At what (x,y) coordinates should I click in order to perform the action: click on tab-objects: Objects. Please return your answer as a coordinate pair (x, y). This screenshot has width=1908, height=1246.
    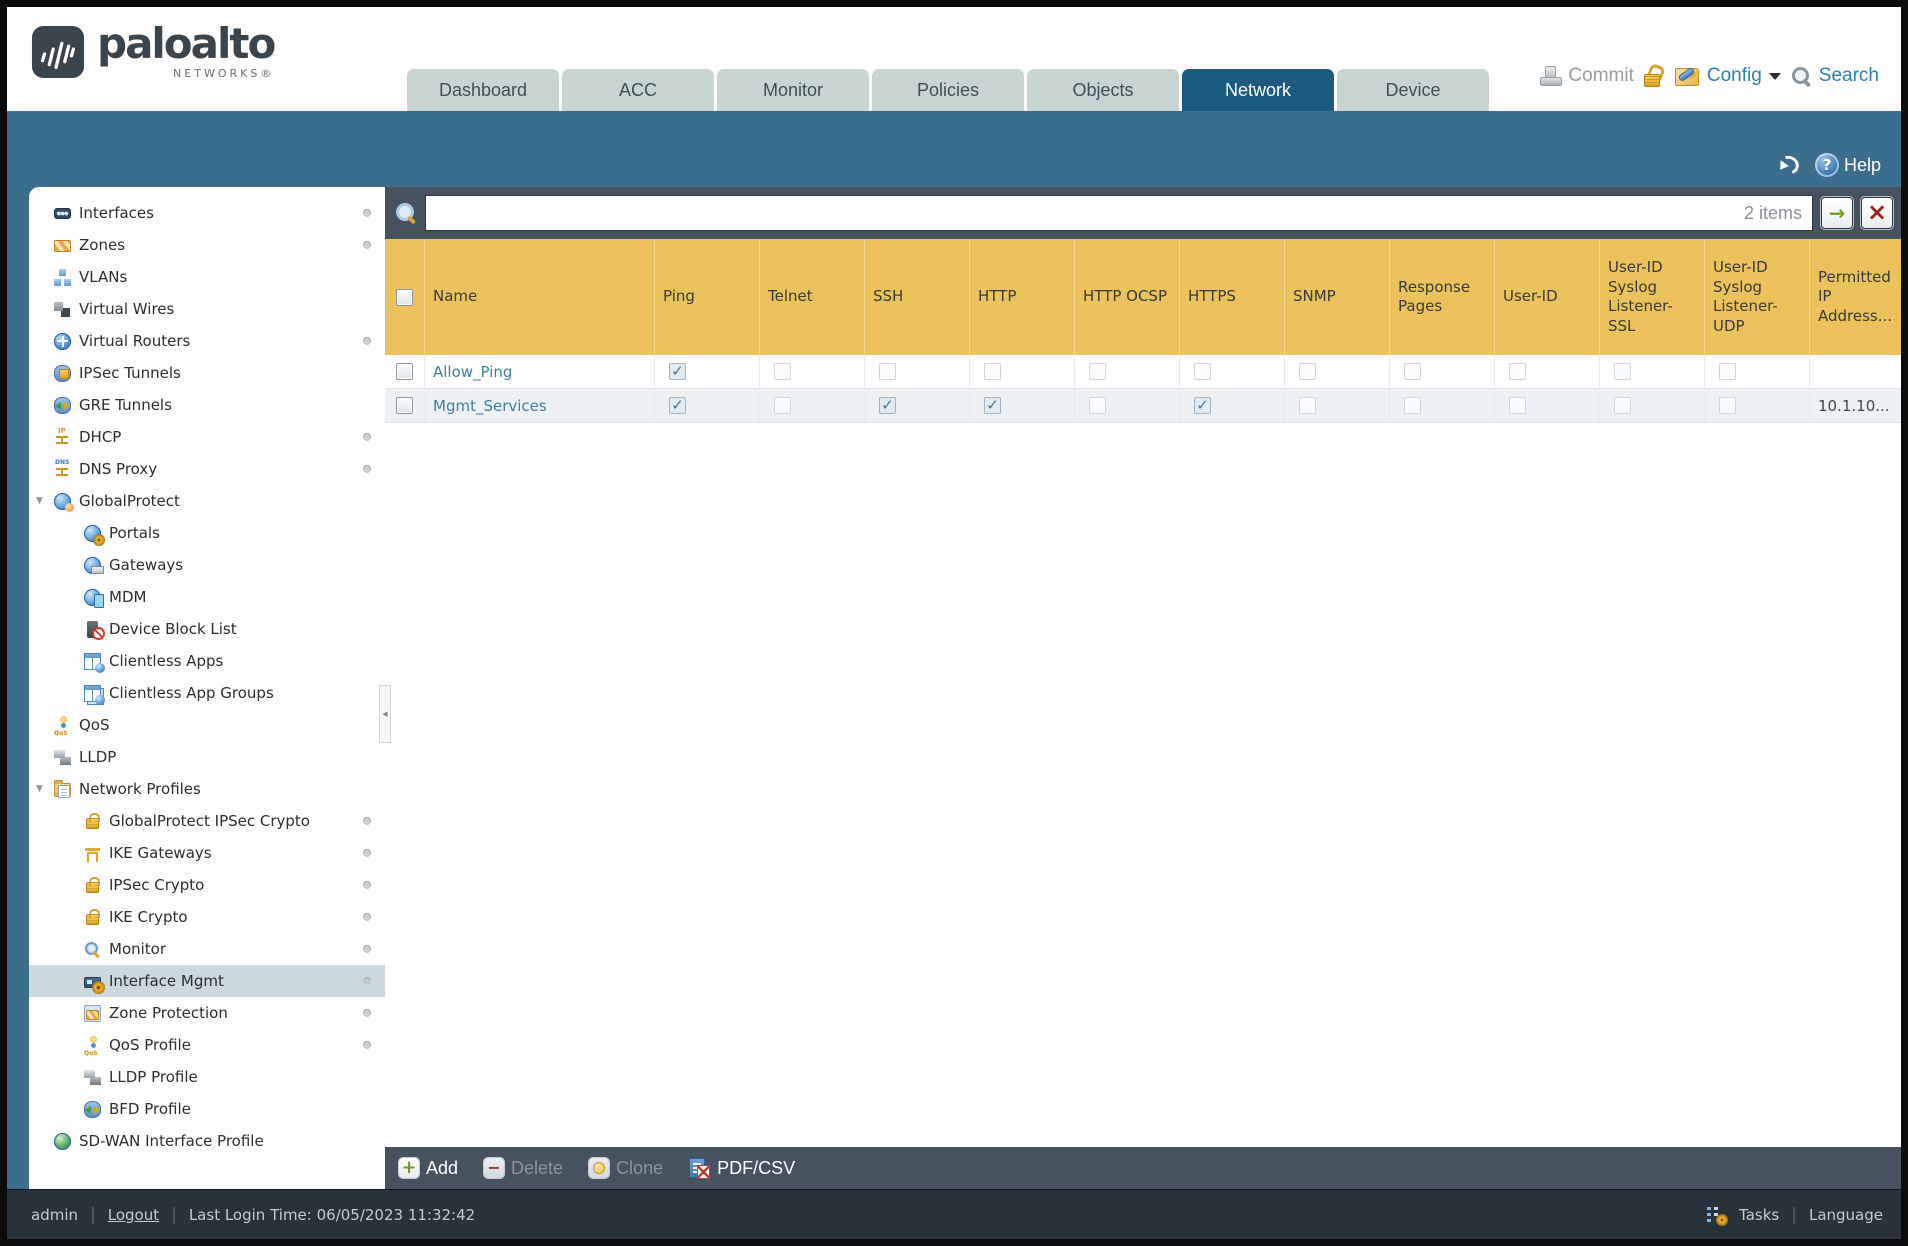
    Looking at the image, I should click on (1103, 90).